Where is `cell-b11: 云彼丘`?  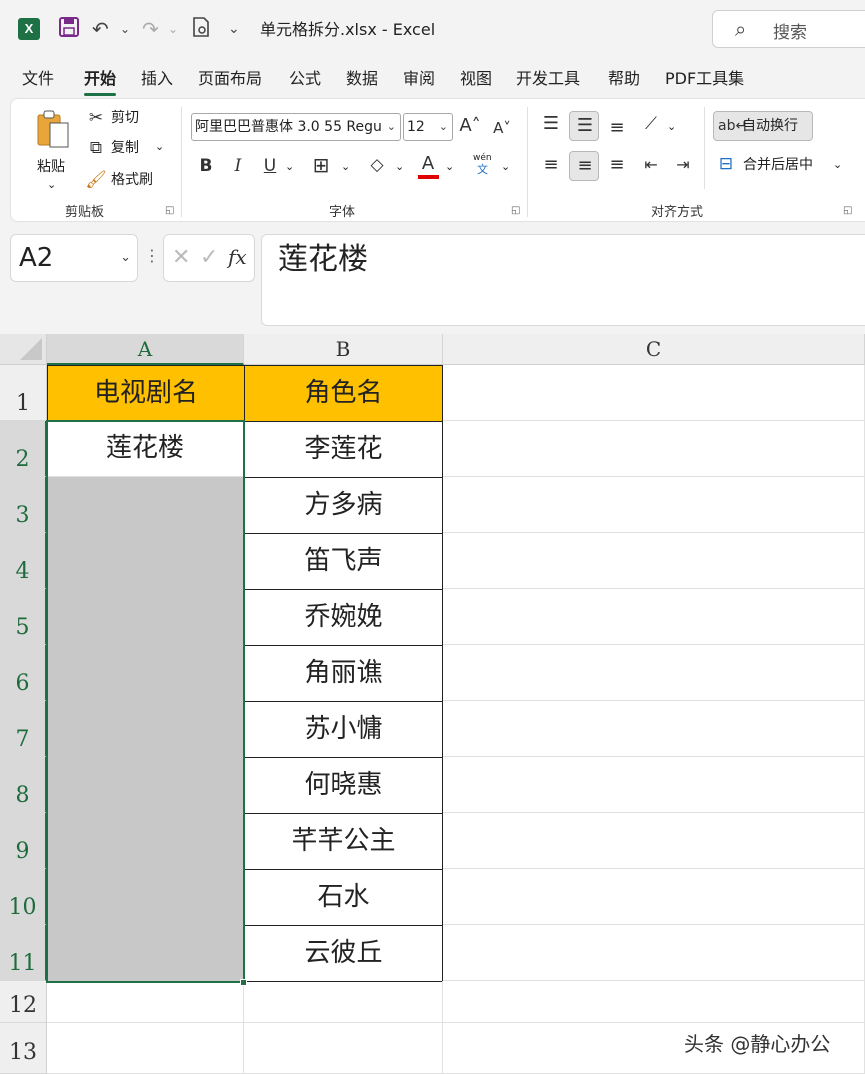 cell-b11: 云彼丘 is located at coordinates (343, 953).